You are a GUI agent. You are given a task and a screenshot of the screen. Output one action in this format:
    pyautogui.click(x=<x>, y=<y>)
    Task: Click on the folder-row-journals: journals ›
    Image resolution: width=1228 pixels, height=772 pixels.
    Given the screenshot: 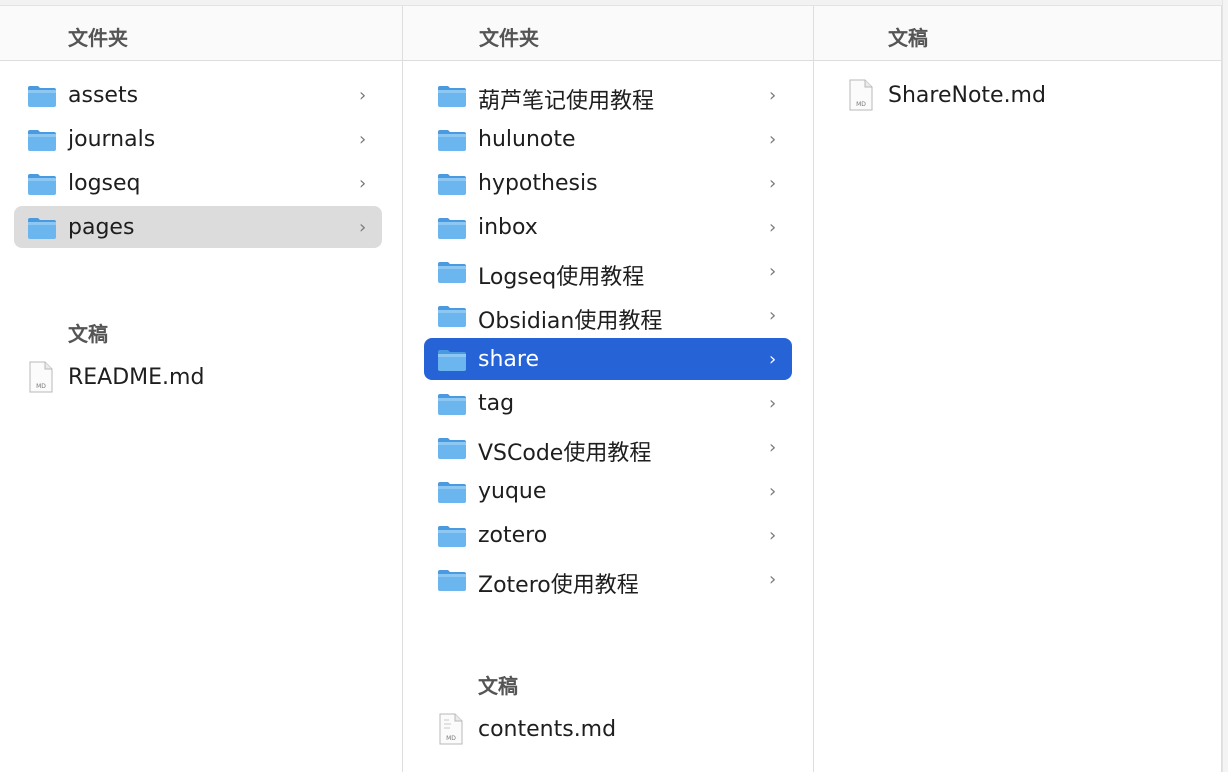 What is the action you would take?
    pyautogui.click(x=198, y=139)
    